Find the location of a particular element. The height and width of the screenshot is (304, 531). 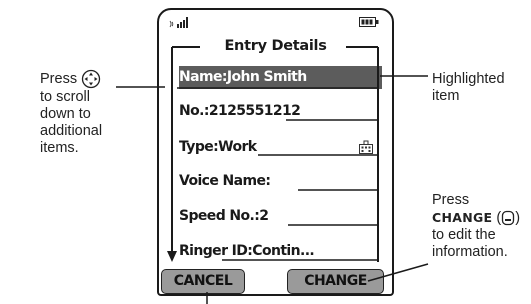

callout-change-keyword: CHANGE is located at coordinates (462, 217).